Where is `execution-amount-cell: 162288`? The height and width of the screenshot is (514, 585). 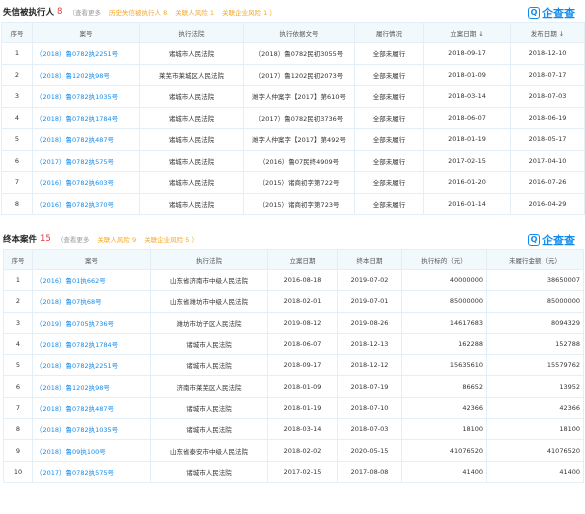 execution-amount-cell: 162288 is located at coordinates (444, 344).